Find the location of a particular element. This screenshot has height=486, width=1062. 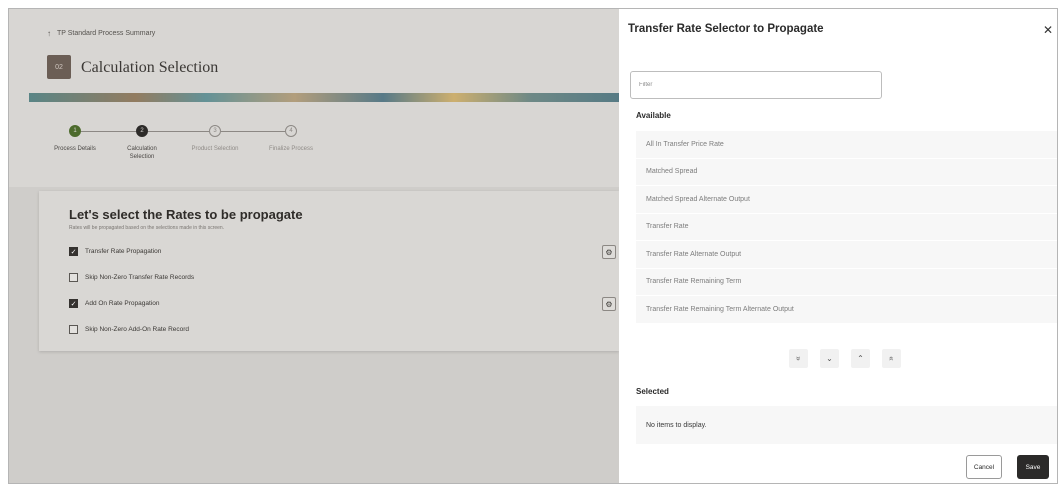

train-step-4-label: Finalize Process is located at coordinates (290, 149).